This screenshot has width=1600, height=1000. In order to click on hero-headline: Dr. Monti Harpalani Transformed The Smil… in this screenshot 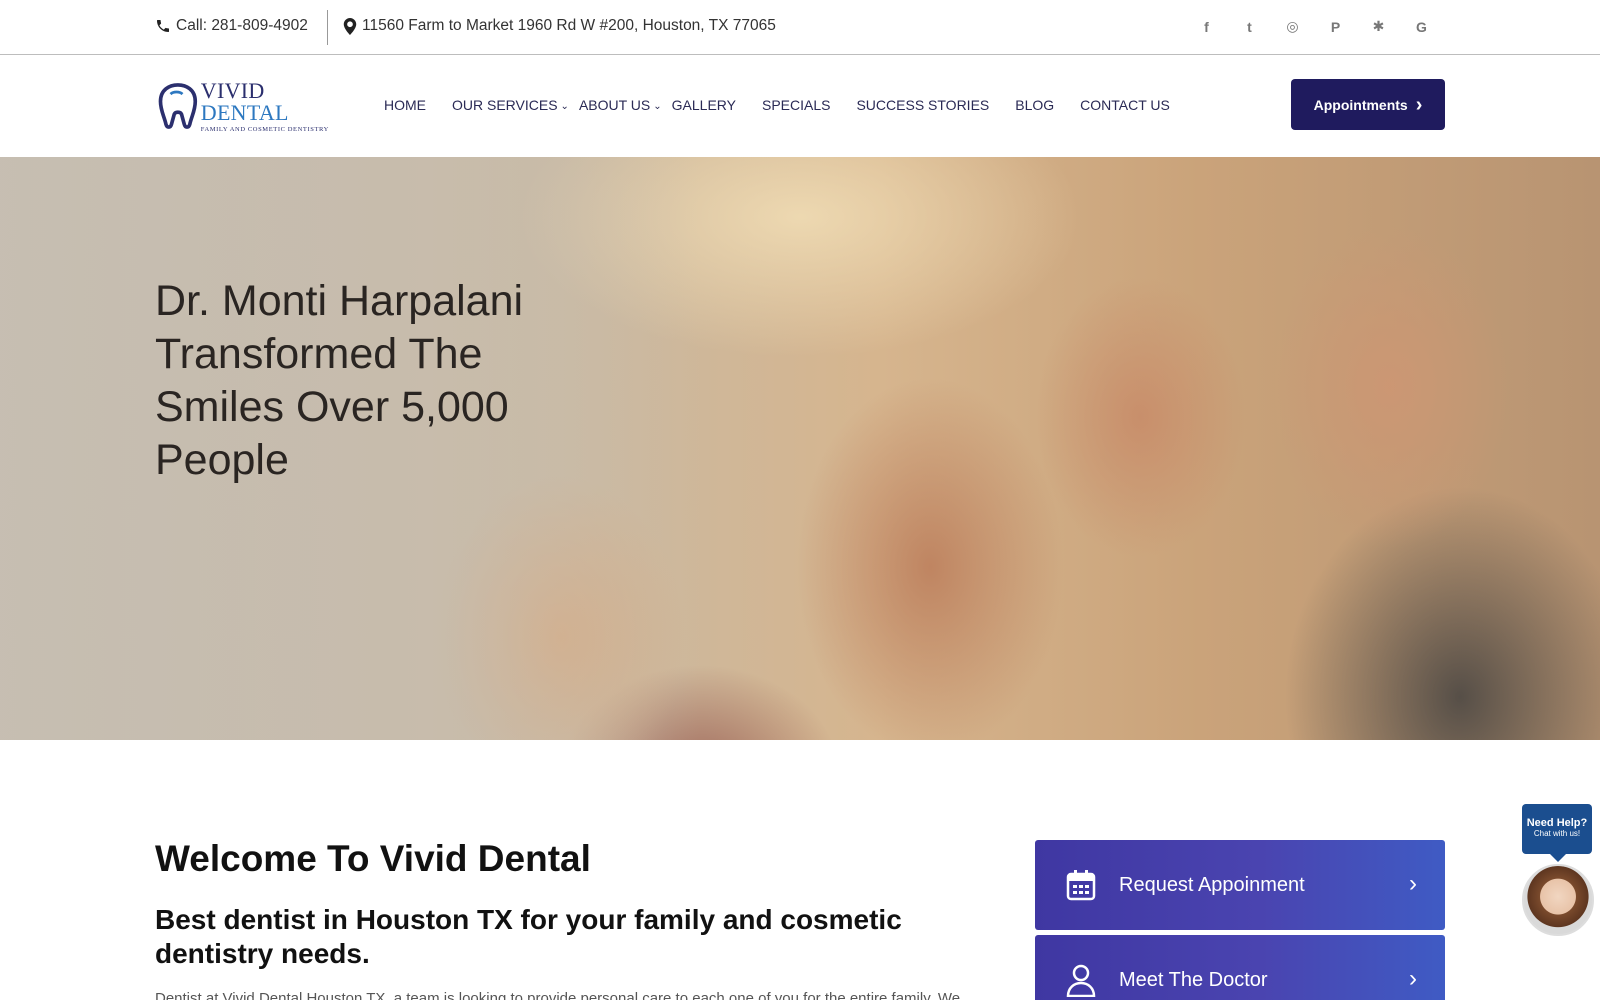, I will do `click(339, 380)`.